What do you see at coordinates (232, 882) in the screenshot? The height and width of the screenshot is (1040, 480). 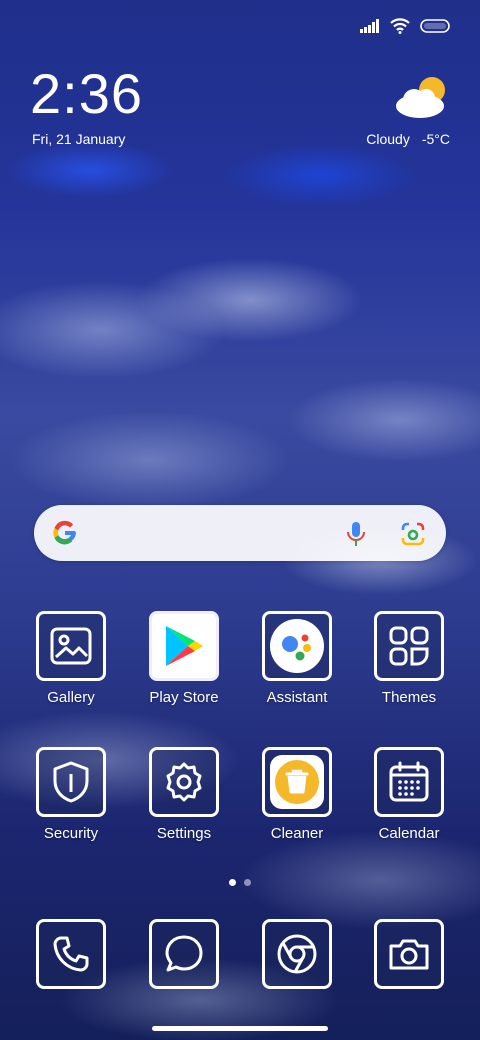 I see `page-dot-active` at bounding box center [232, 882].